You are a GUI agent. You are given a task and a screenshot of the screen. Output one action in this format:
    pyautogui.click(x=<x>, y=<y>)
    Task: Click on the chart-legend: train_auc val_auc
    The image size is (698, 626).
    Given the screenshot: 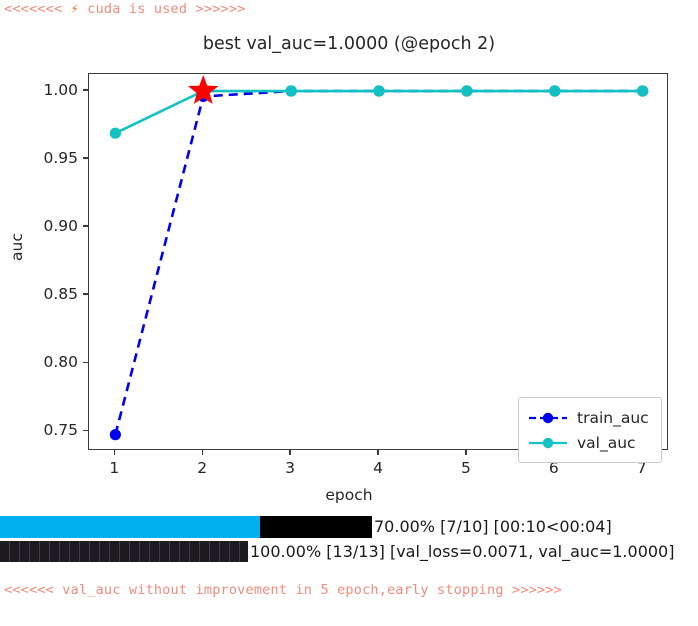 What is the action you would take?
    pyautogui.click(x=590, y=430)
    